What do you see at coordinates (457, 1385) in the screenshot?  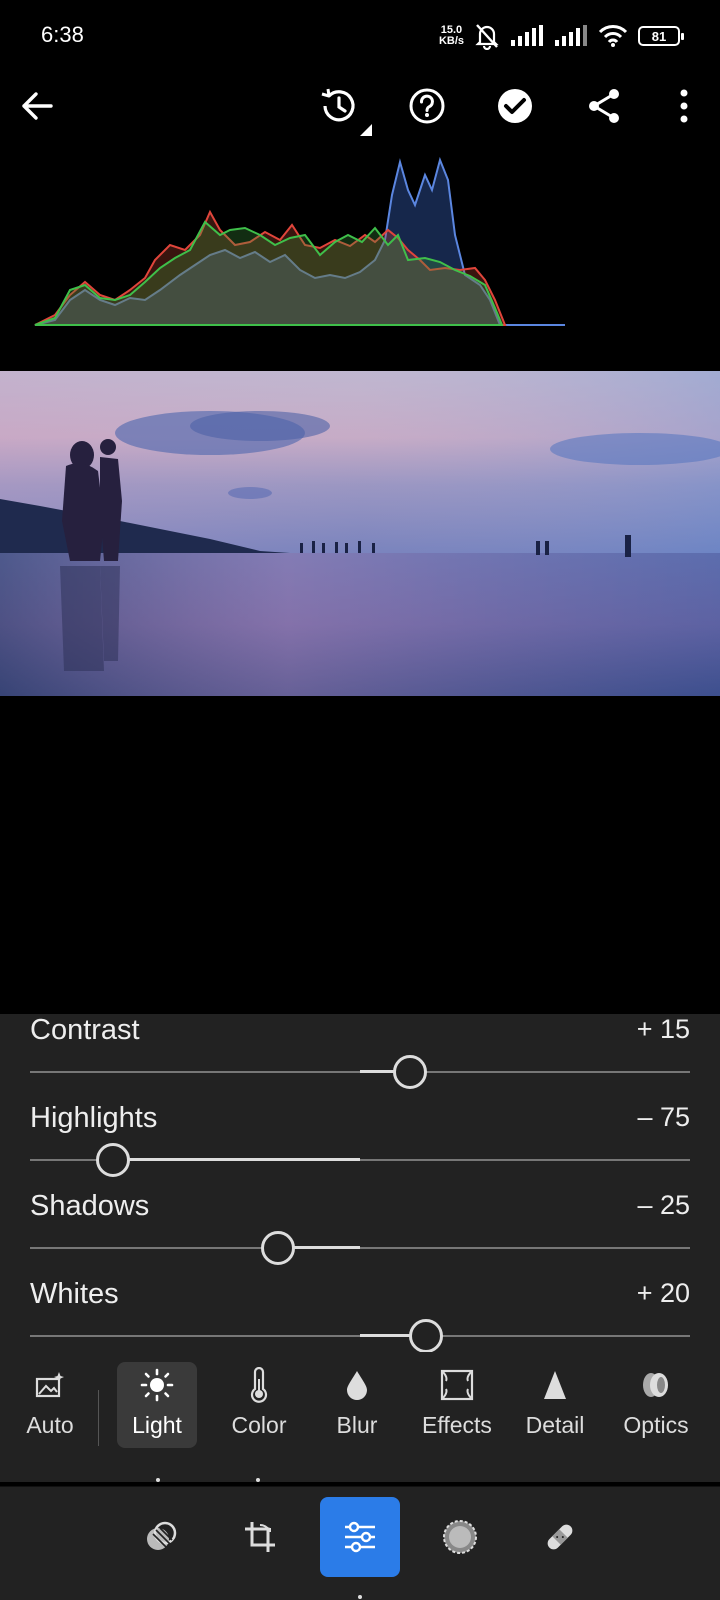 I see `vignette-icon` at bounding box center [457, 1385].